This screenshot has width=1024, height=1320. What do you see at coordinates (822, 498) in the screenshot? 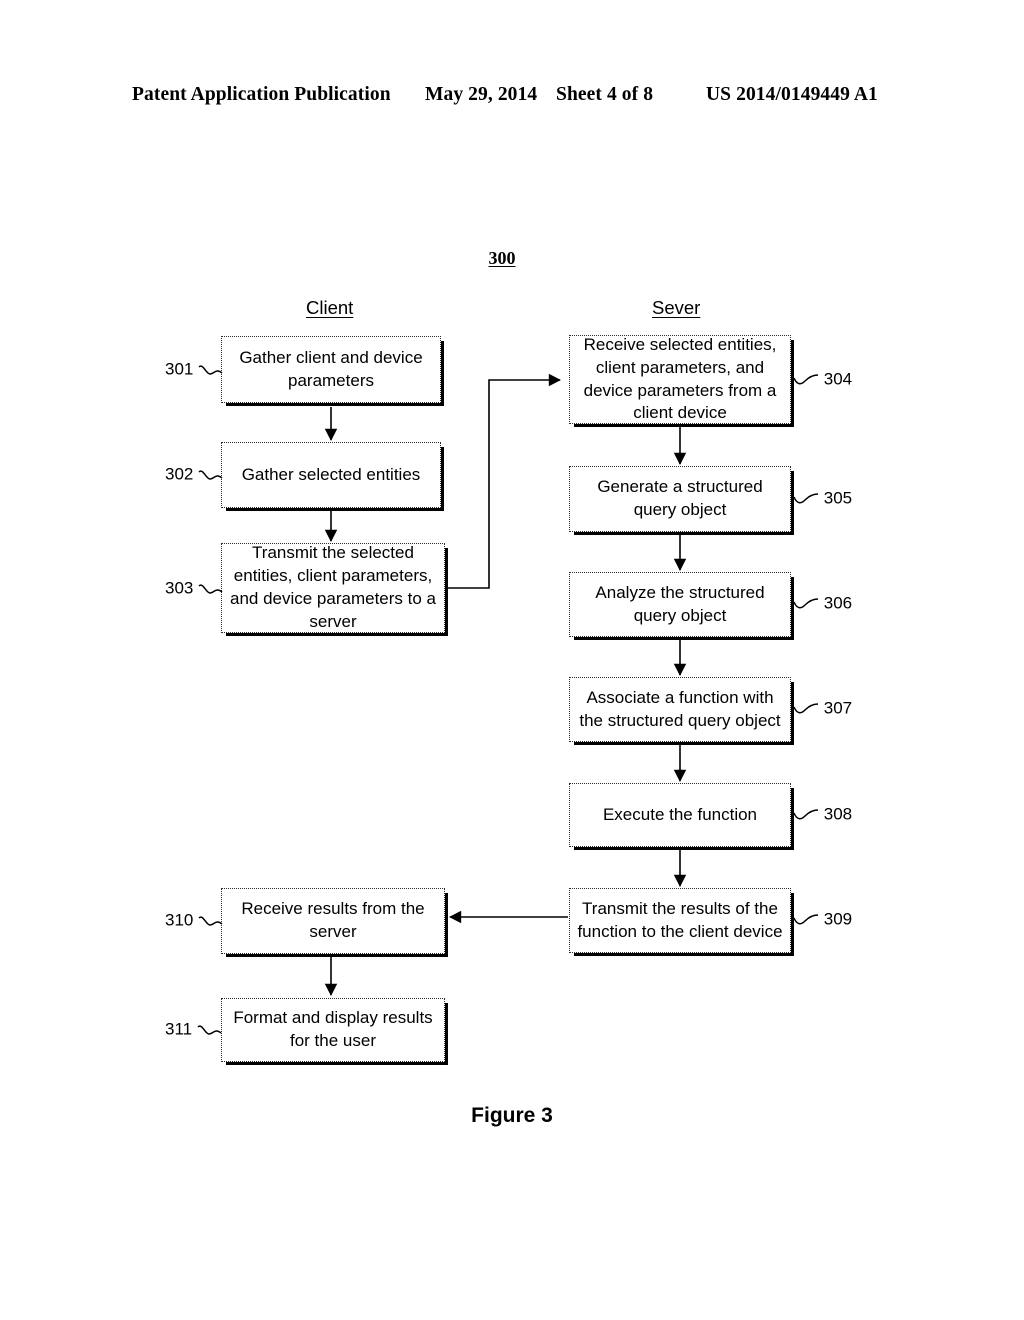
I see `ref-callout-305: 305` at bounding box center [822, 498].